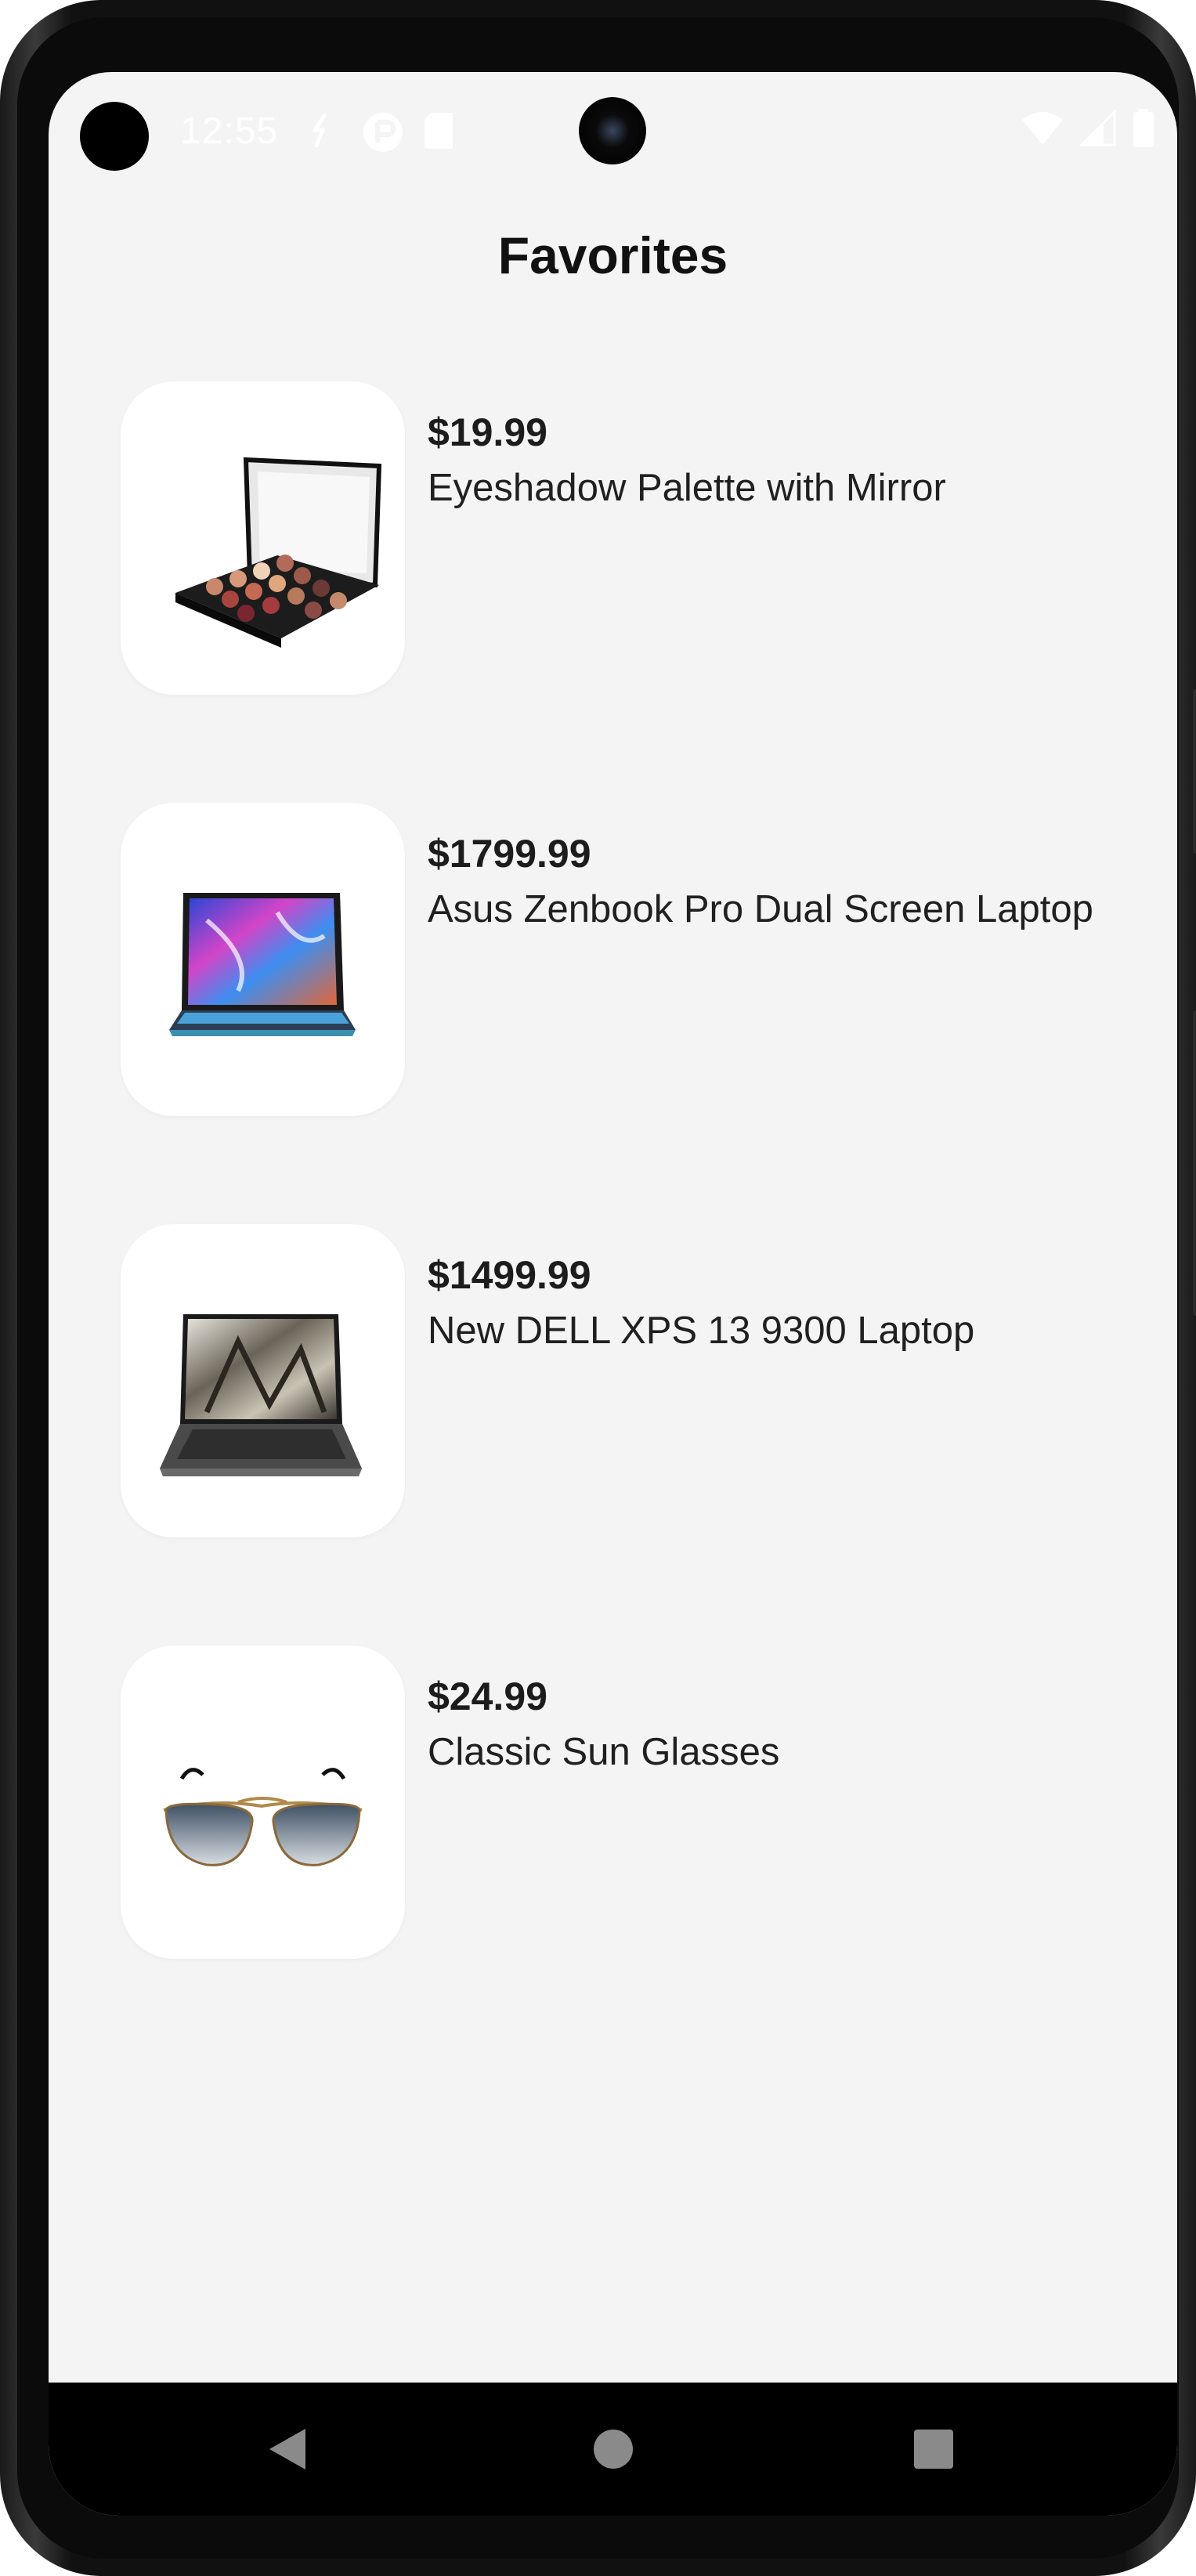 Image resolution: width=1196 pixels, height=2576 pixels. Describe the element at coordinates (701, 1331) in the screenshot. I see `product-name: New DELL XPS 13 9300 Laptop` at that location.